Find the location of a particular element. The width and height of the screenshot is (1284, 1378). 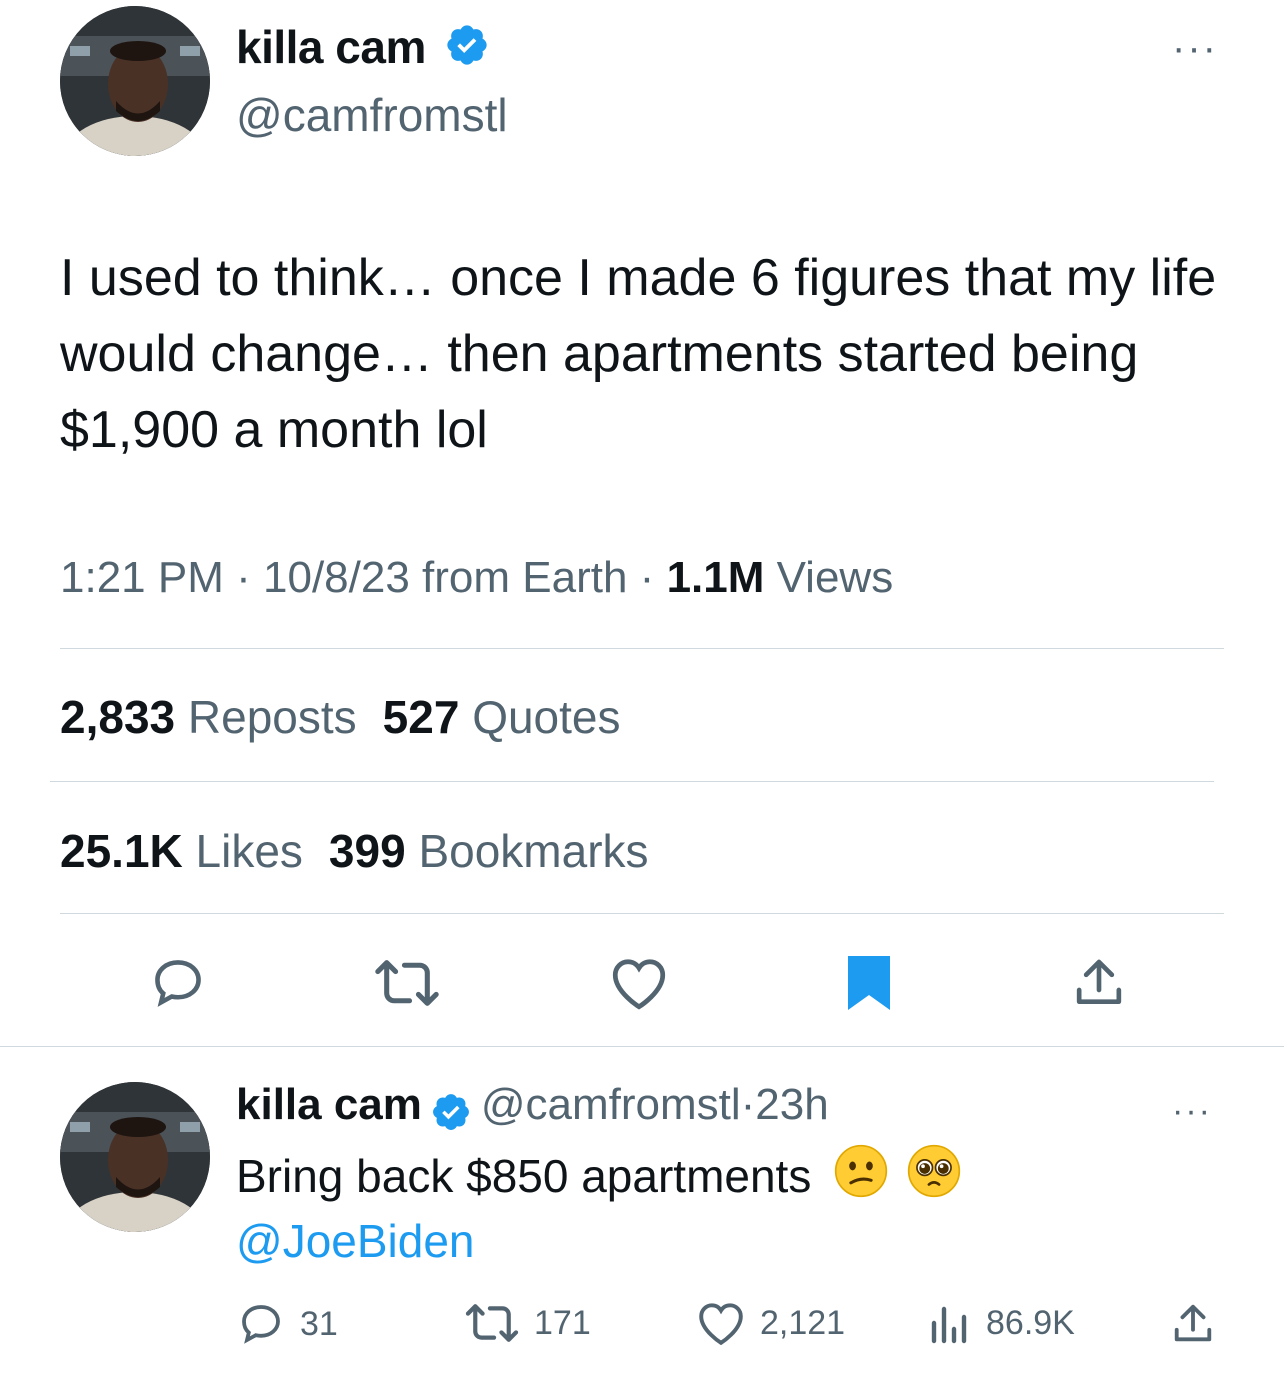

mention-link: @JoeBiden is located at coordinates (355, 1241).